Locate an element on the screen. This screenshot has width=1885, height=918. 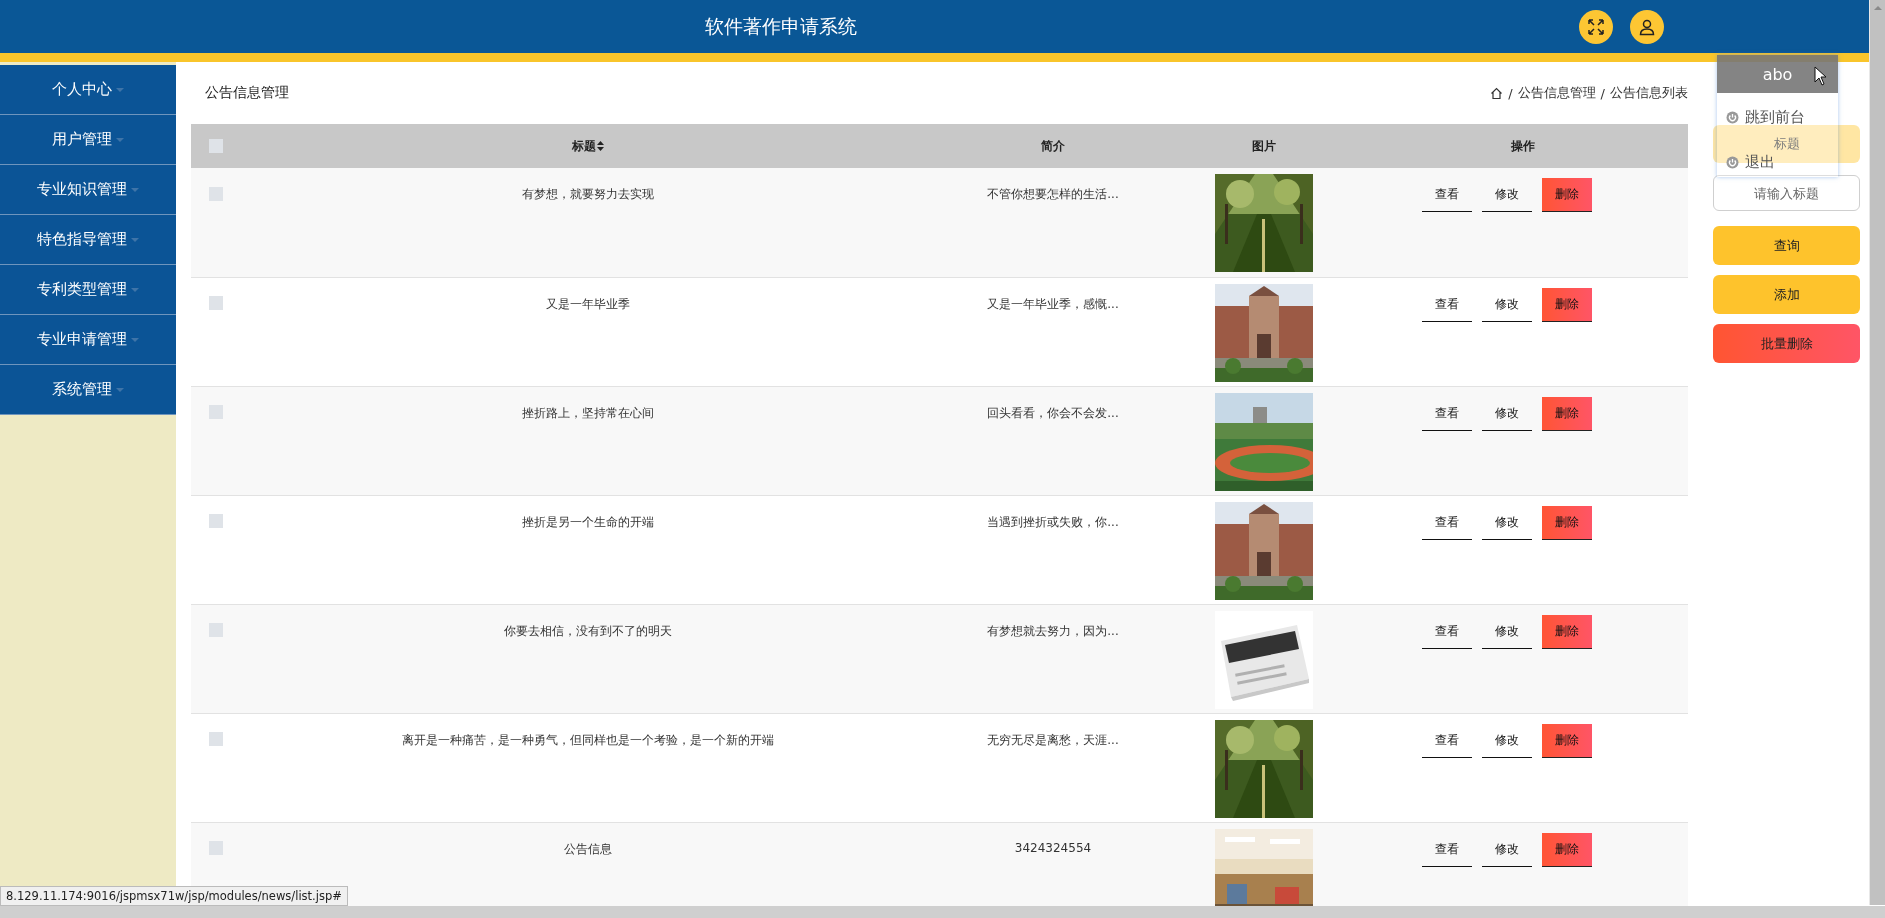
action-button: 添加 is located at coordinates (1786, 294).